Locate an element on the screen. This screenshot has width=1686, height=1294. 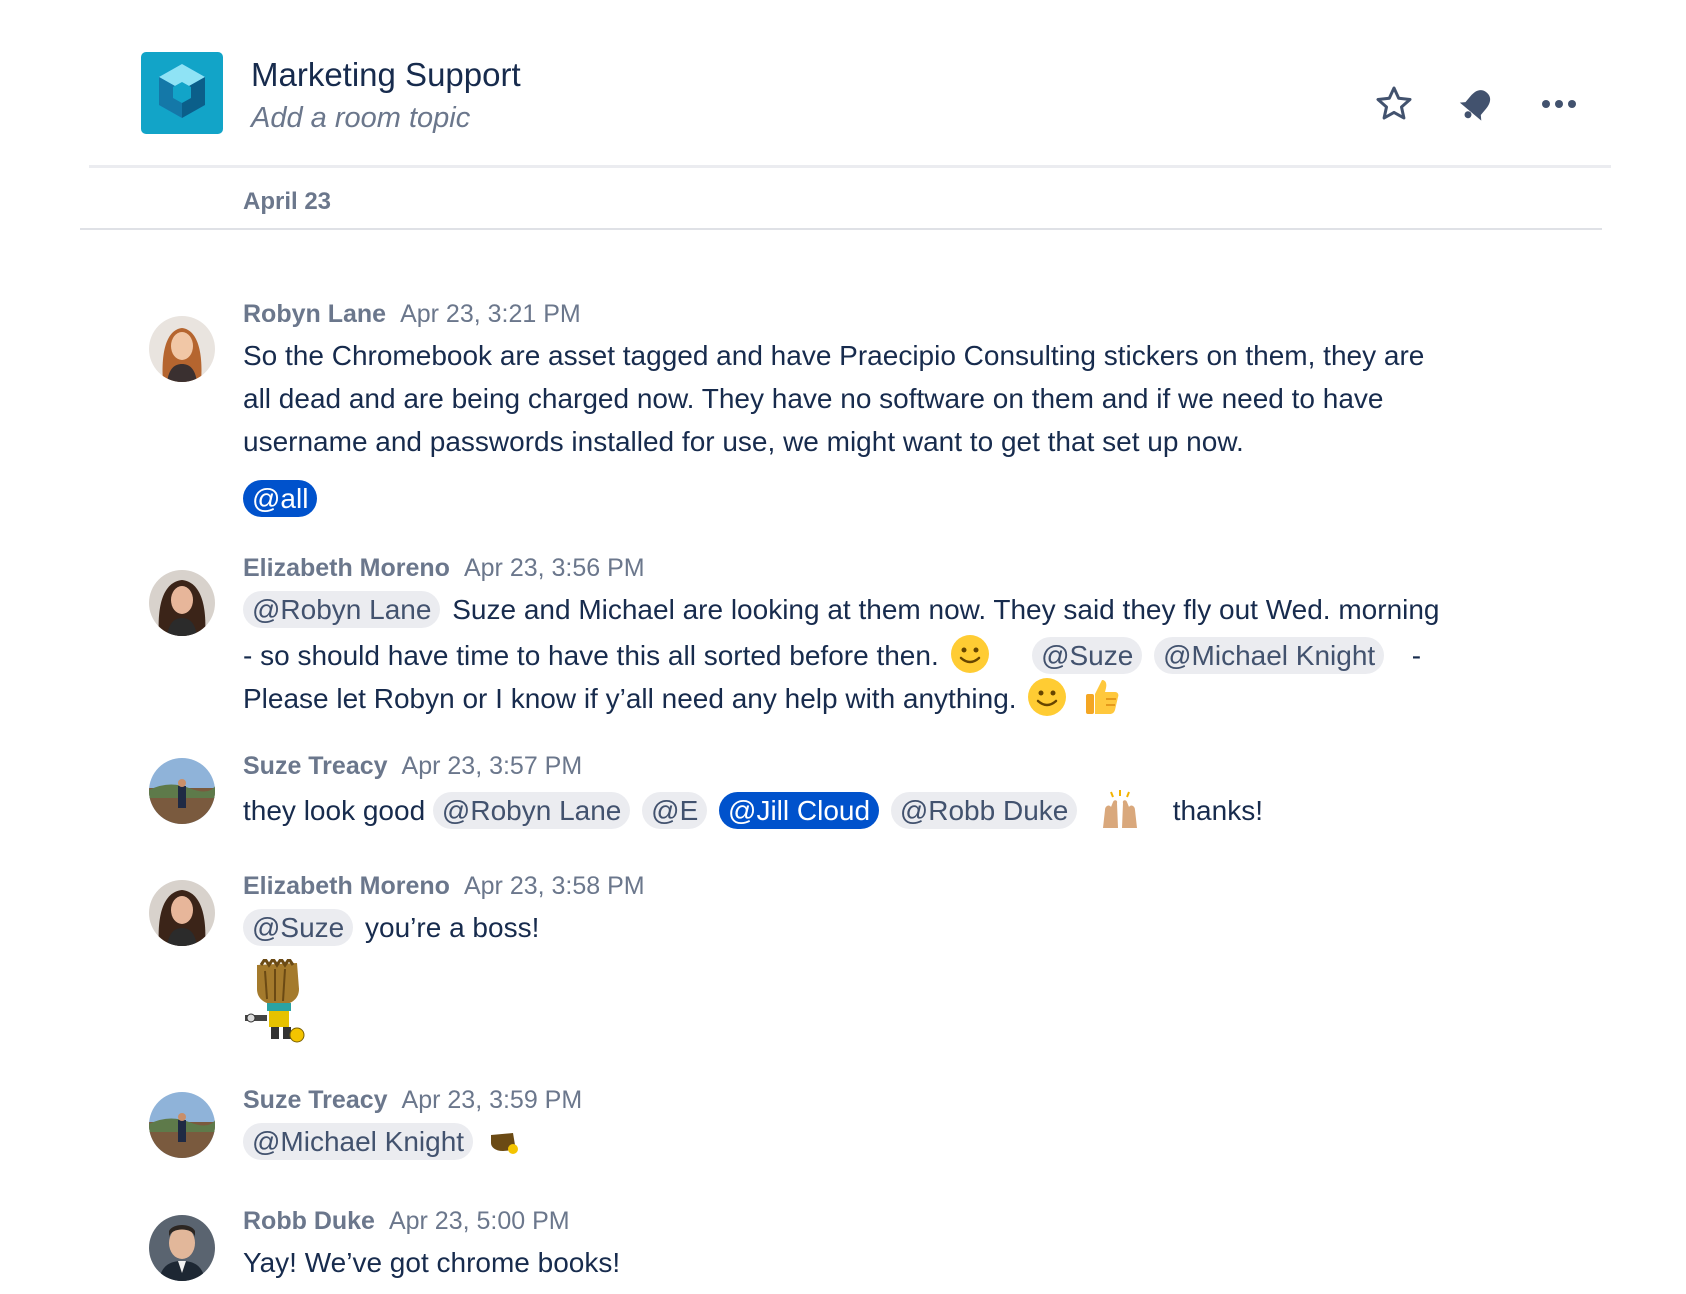
message-meta: Robyn Lane Apr 23, 3:21 PM is located at coordinates (412, 314).